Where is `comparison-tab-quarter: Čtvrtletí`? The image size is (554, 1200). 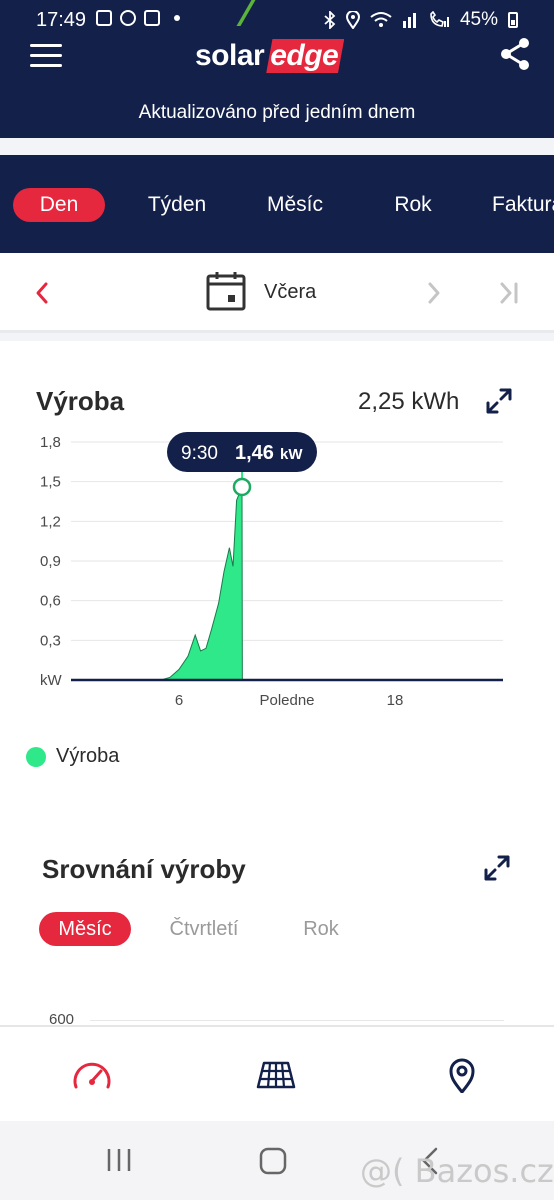 comparison-tab-quarter: Čtvrtletí is located at coordinates (204, 929).